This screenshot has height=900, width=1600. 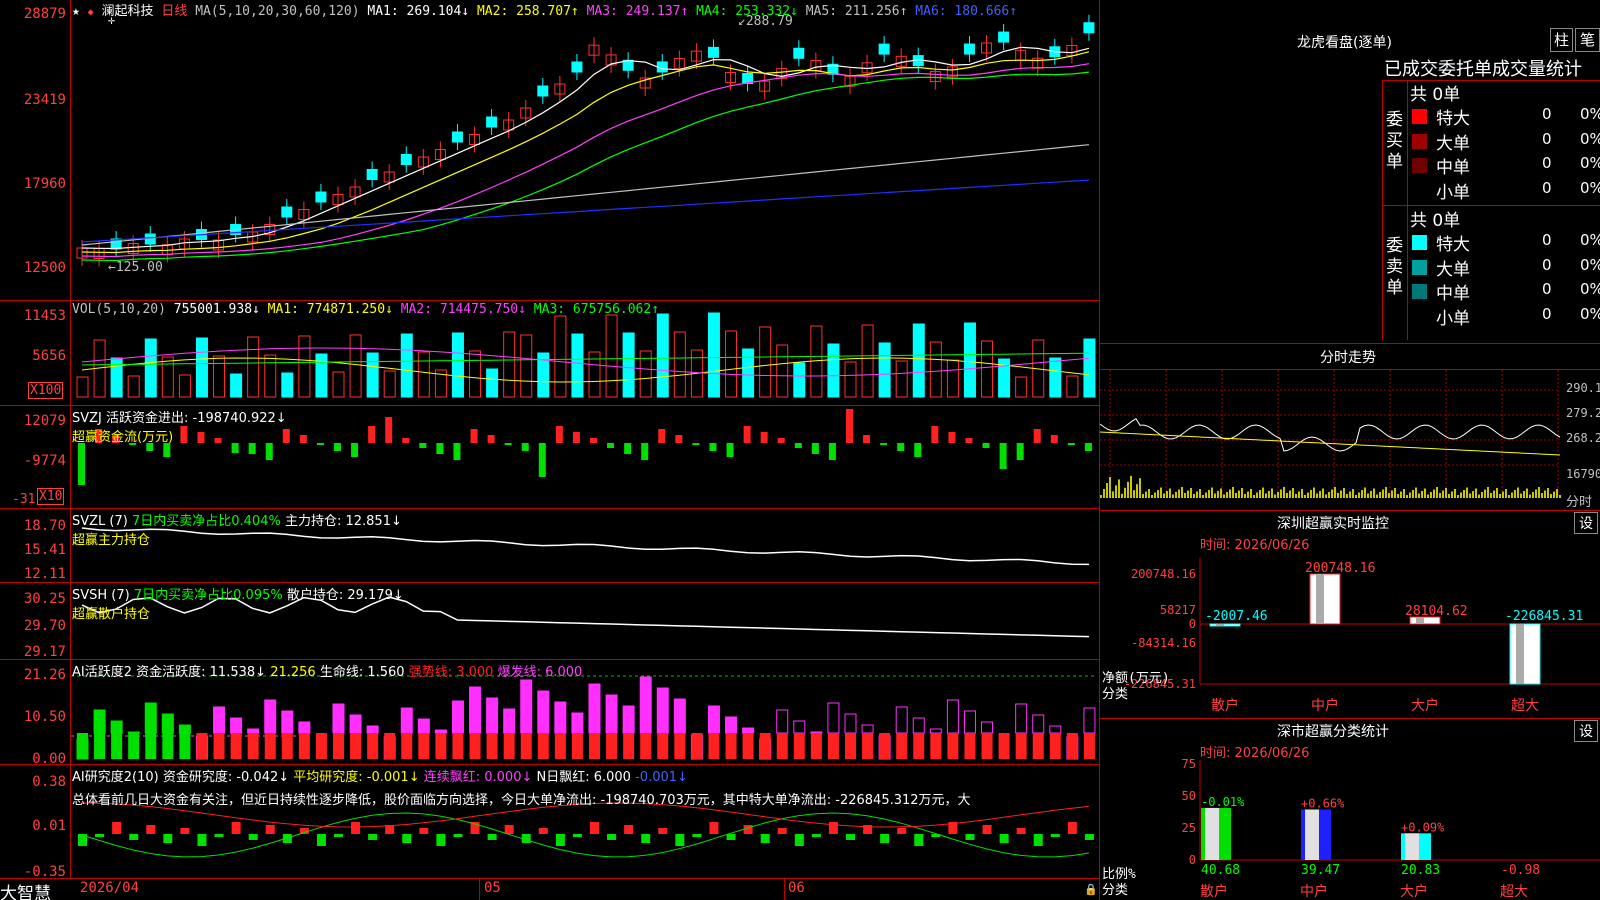 What do you see at coordinates (1520, 870) in the screenshot?
I see `pct-label: -0.98` at bounding box center [1520, 870].